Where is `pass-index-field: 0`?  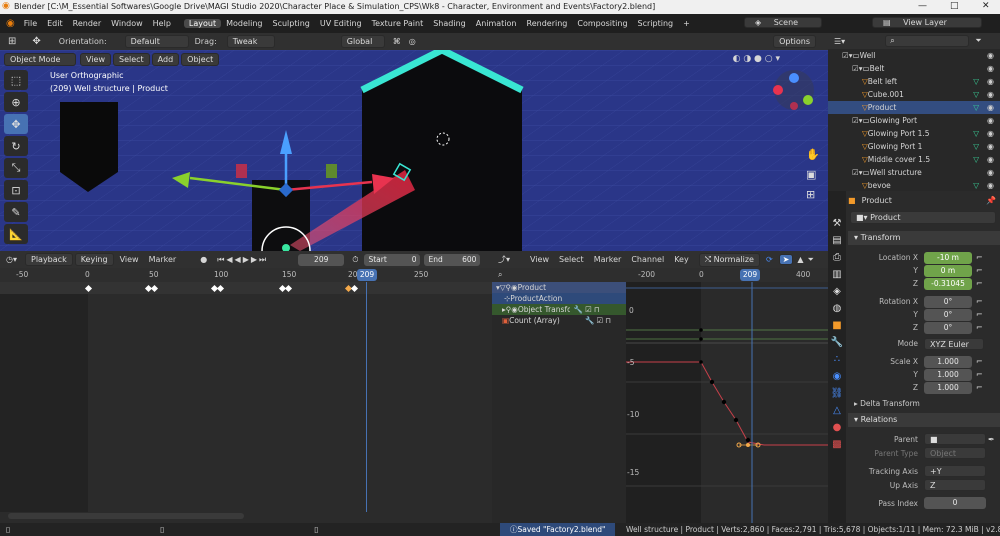 pass-index-field: 0 is located at coordinates (955, 503).